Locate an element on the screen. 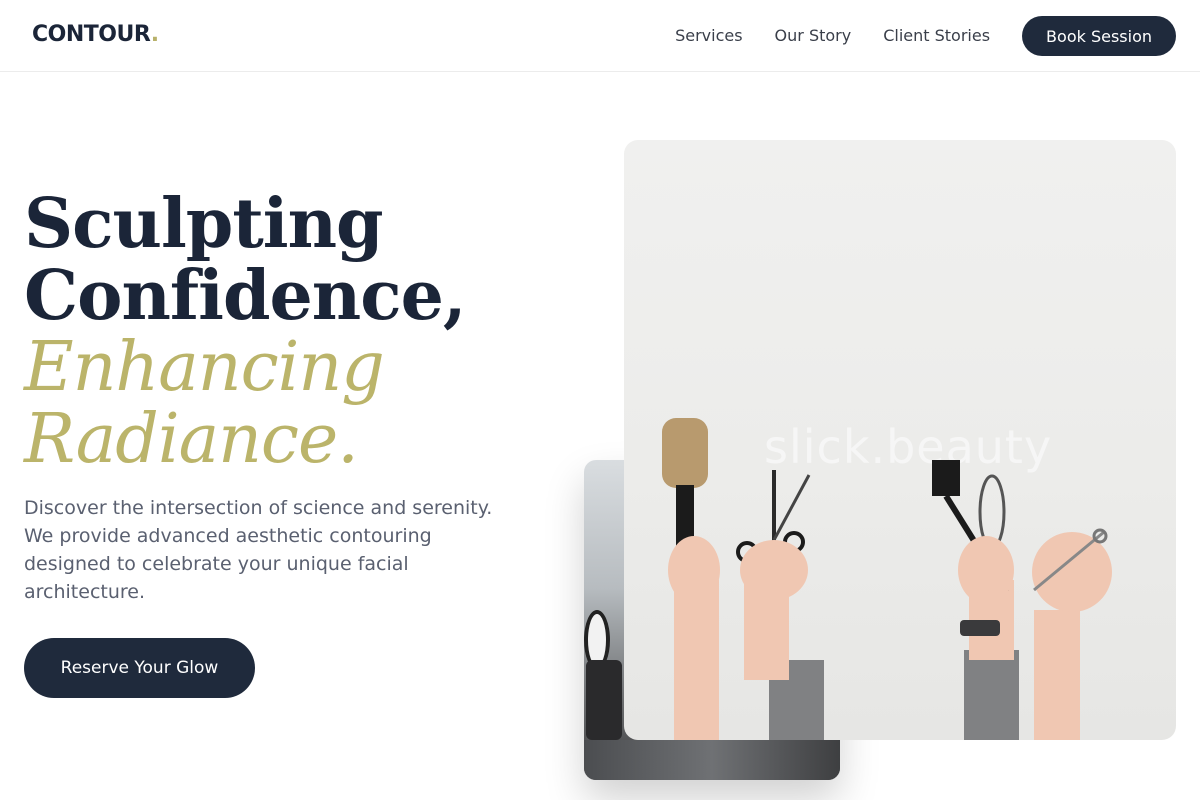 The height and width of the screenshot is (800, 1200). book-session-button: Book Session is located at coordinates (1099, 36).